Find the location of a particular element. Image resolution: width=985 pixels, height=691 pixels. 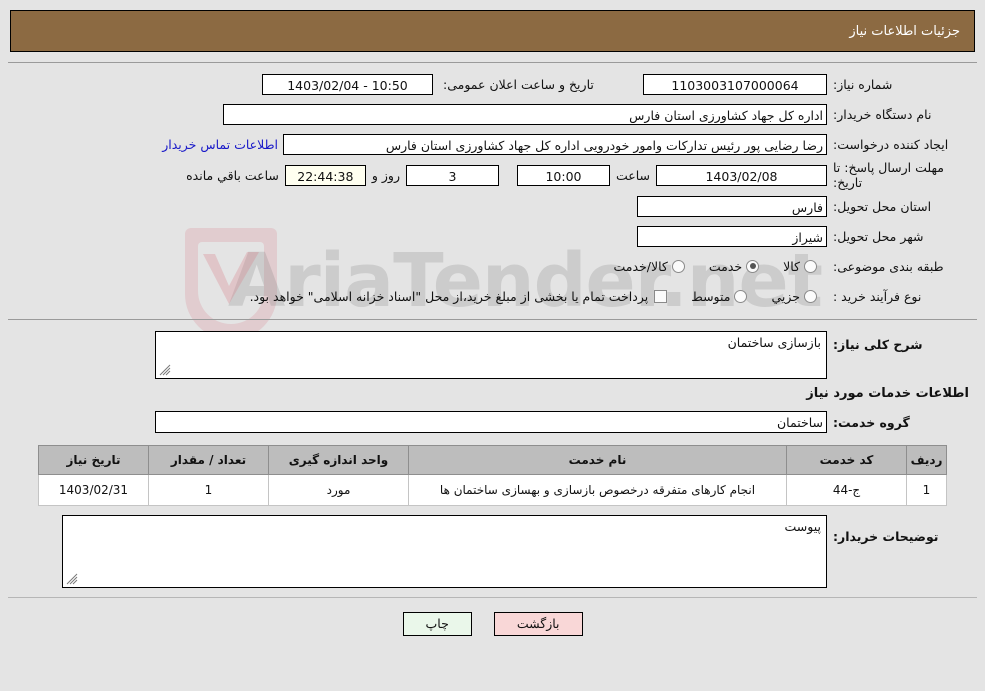

remaining-suffix-label: ساعت باقي مانده is located at coordinates (232, 175).